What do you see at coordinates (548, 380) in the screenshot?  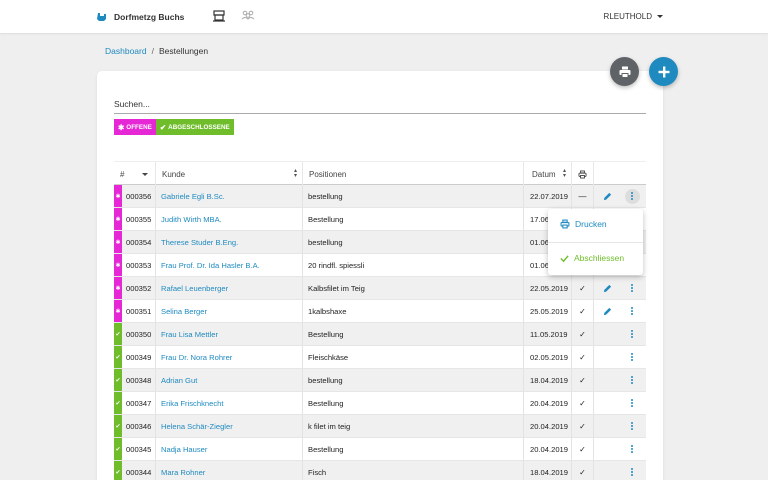 I see `date-cell: 18.04.2019` at bounding box center [548, 380].